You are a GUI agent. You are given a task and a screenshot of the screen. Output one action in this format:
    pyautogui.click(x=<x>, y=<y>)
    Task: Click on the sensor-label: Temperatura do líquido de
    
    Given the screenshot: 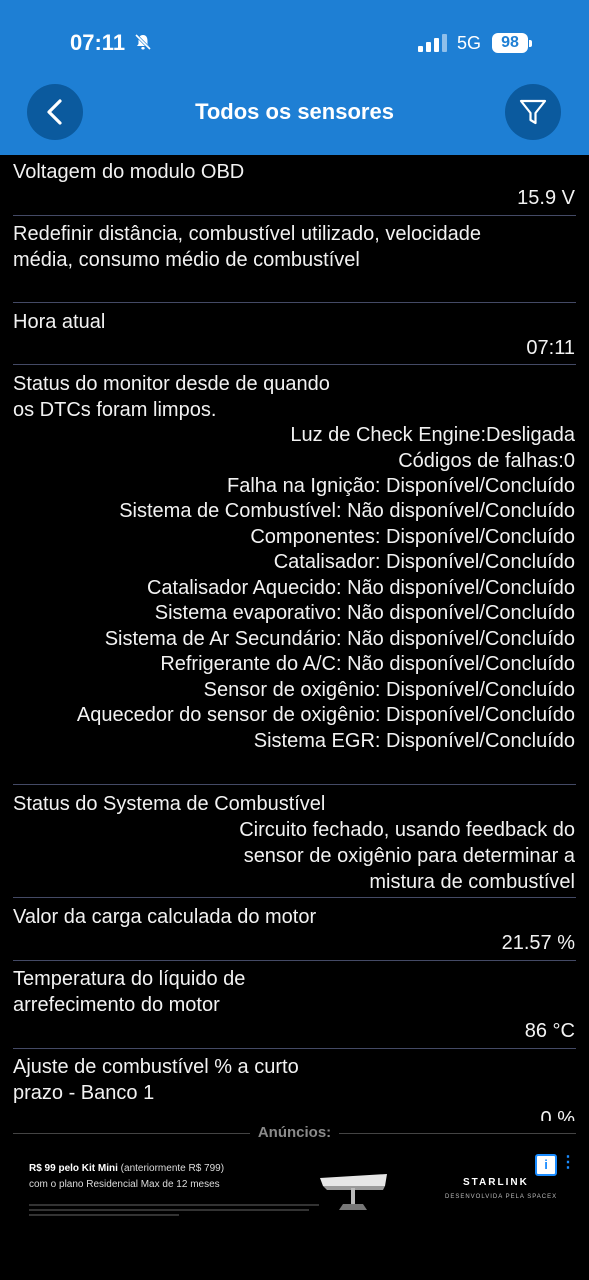 What is the action you would take?
    pyautogui.click(x=129, y=979)
    